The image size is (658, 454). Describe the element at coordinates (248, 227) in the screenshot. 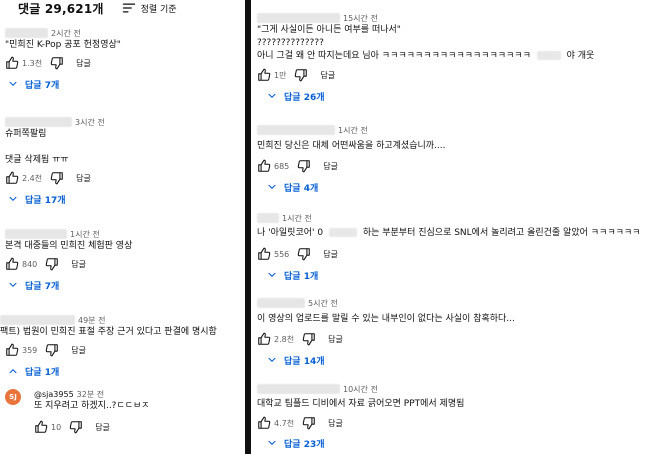

I see `panel-divider` at that location.